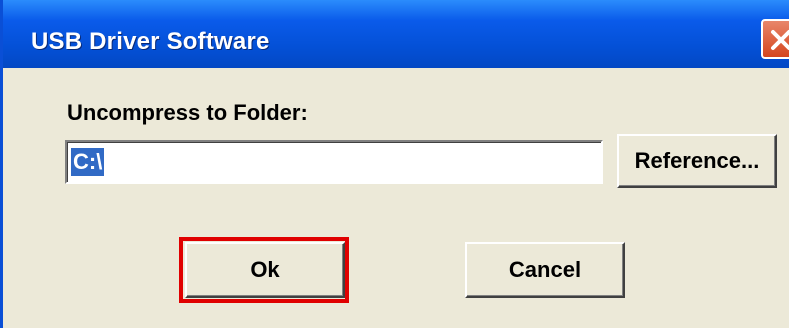 The height and width of the screenshot is (328, 789). I want to click on folder-path-input: C:\, so click(334, 162).